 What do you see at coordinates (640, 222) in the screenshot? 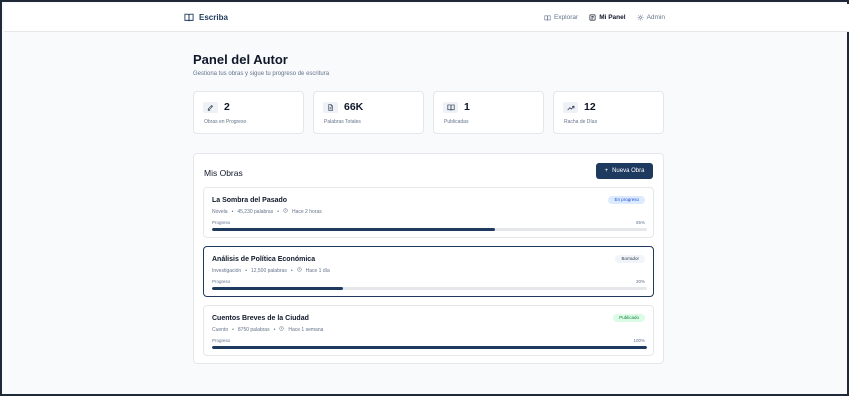
I see `progress-value: 65%` at bounding box center [640, 222].